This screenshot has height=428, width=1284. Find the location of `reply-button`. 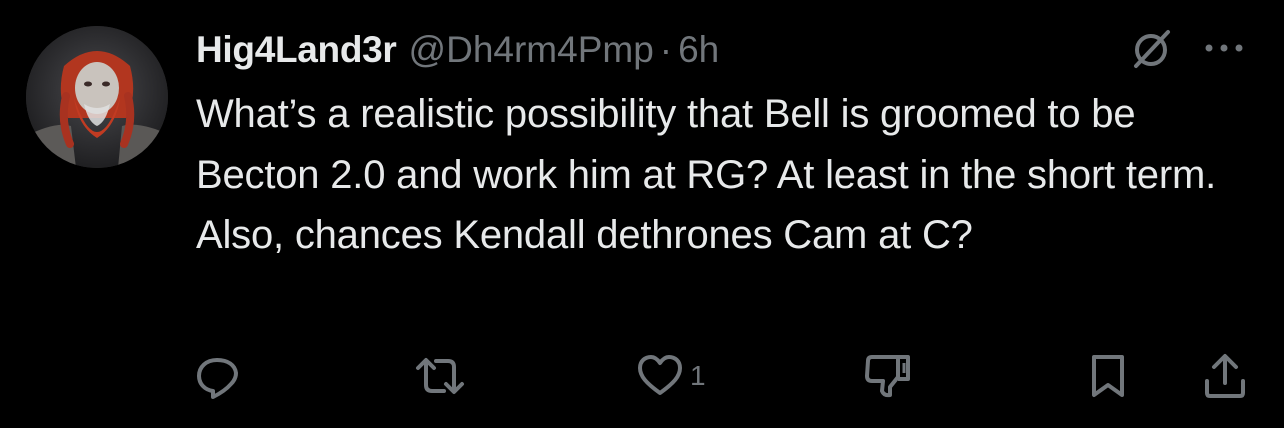

reply-button is located at coordinates (217, 376).